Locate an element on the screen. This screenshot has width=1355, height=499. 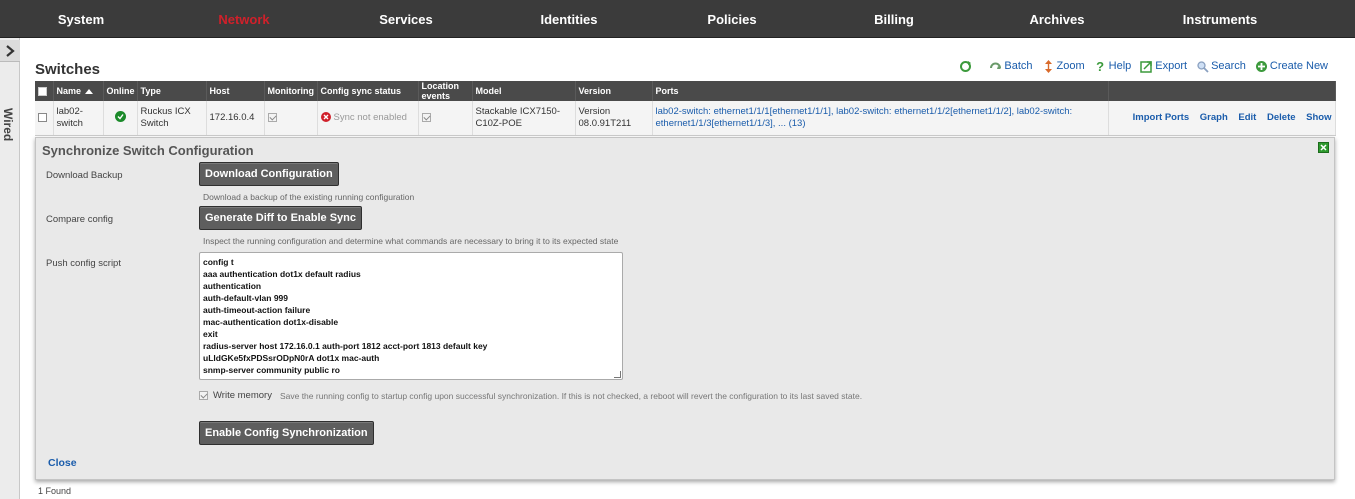
row-checkbox is located at coordinates (42, 117).